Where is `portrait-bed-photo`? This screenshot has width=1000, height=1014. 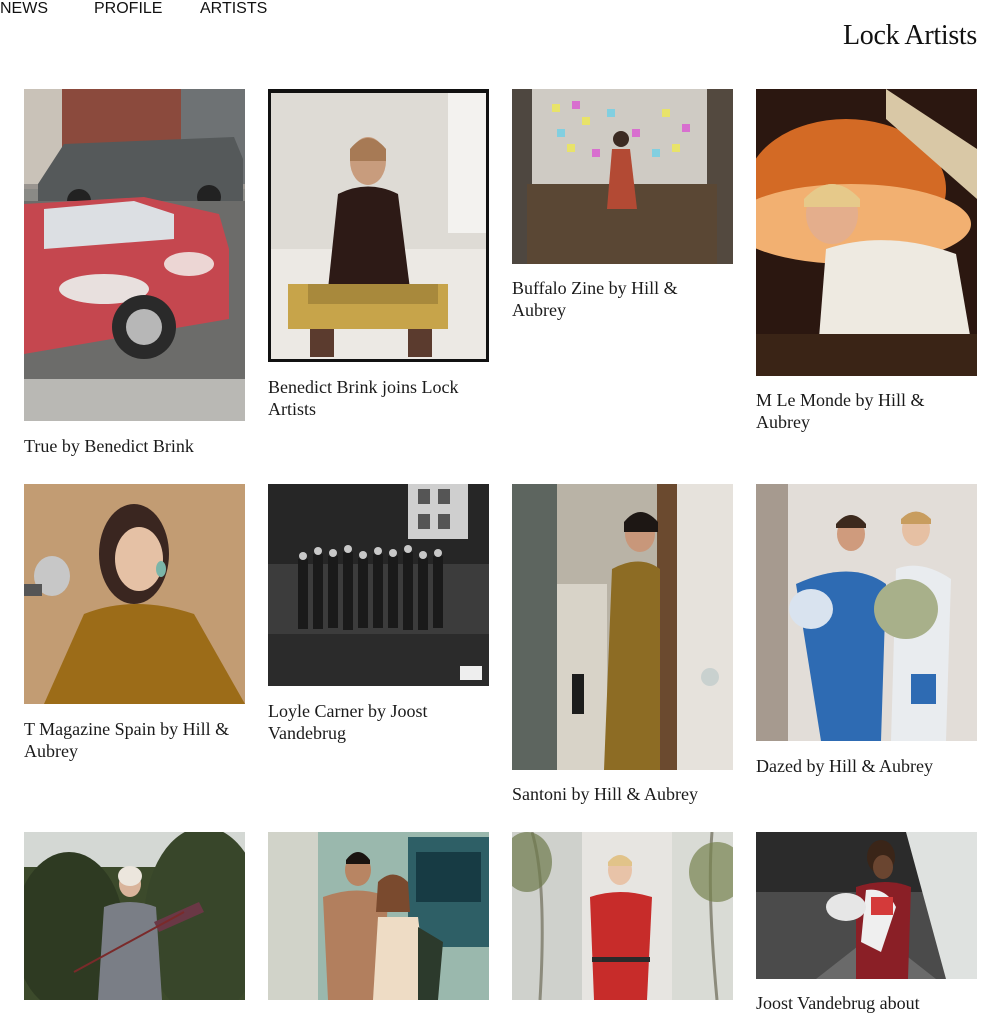 portrait-bed-photo is located at coordinates (378, 225).